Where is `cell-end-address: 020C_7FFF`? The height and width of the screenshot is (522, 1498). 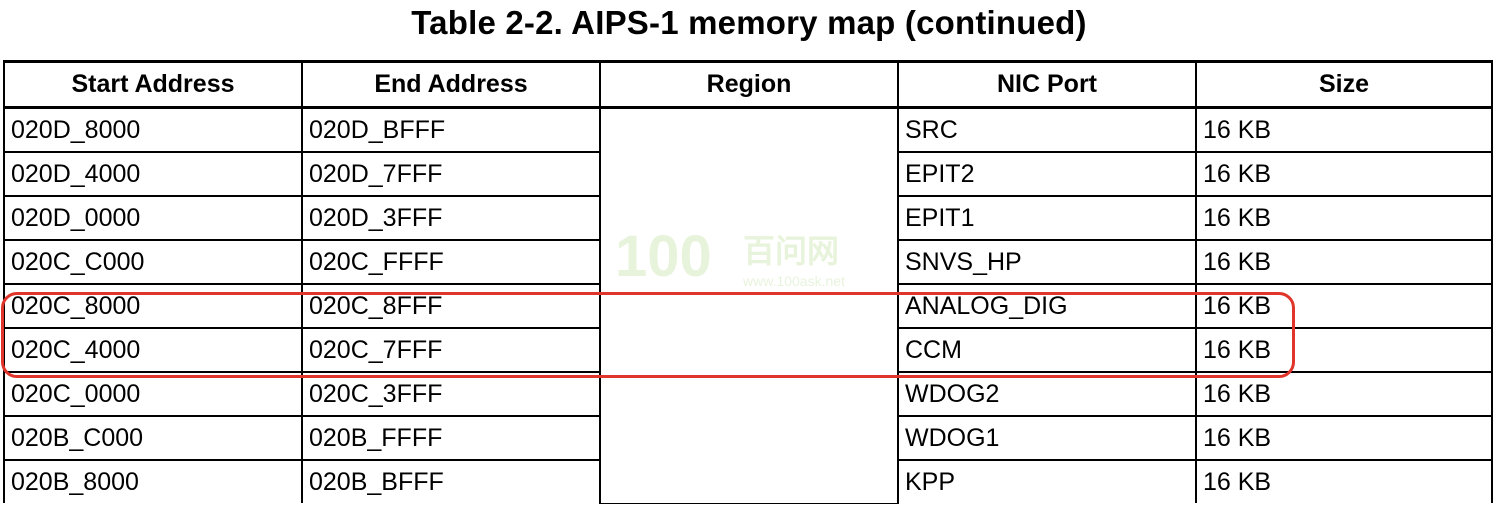 cell-end-address: 020C_7FFF is located at coordinates (451, 350).